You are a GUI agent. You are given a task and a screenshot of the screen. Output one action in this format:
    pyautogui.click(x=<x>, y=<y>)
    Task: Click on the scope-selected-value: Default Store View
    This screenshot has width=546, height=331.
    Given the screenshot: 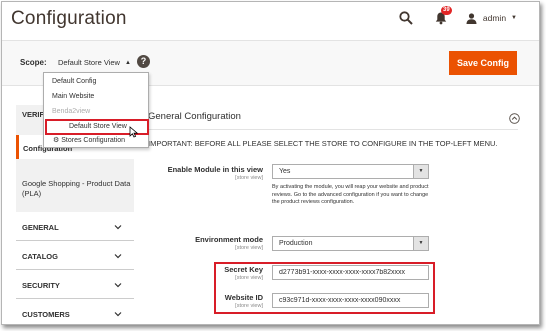 What is the action you would take?
    pyautogui.click(x=89, y=62)
    